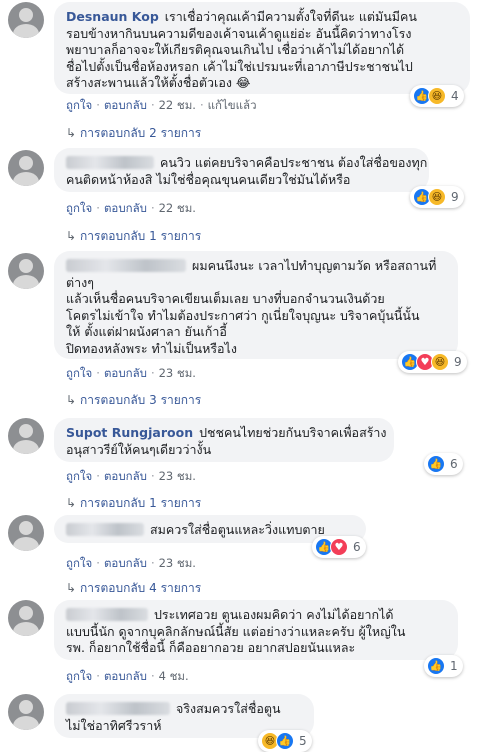 The width and height of the screenshot is (483, 752). I want to click on reaction-summary: 👍 ♥ 6, so click(339, 547).